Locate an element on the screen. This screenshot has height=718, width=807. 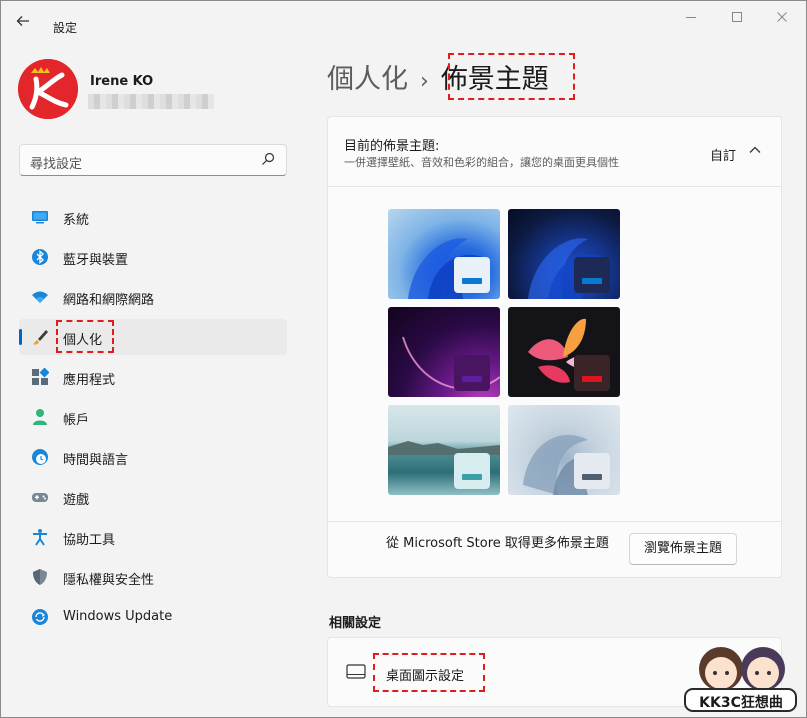
browse-themes-button: 瀏覽佈景主題 is located at coordinates (683, 549).